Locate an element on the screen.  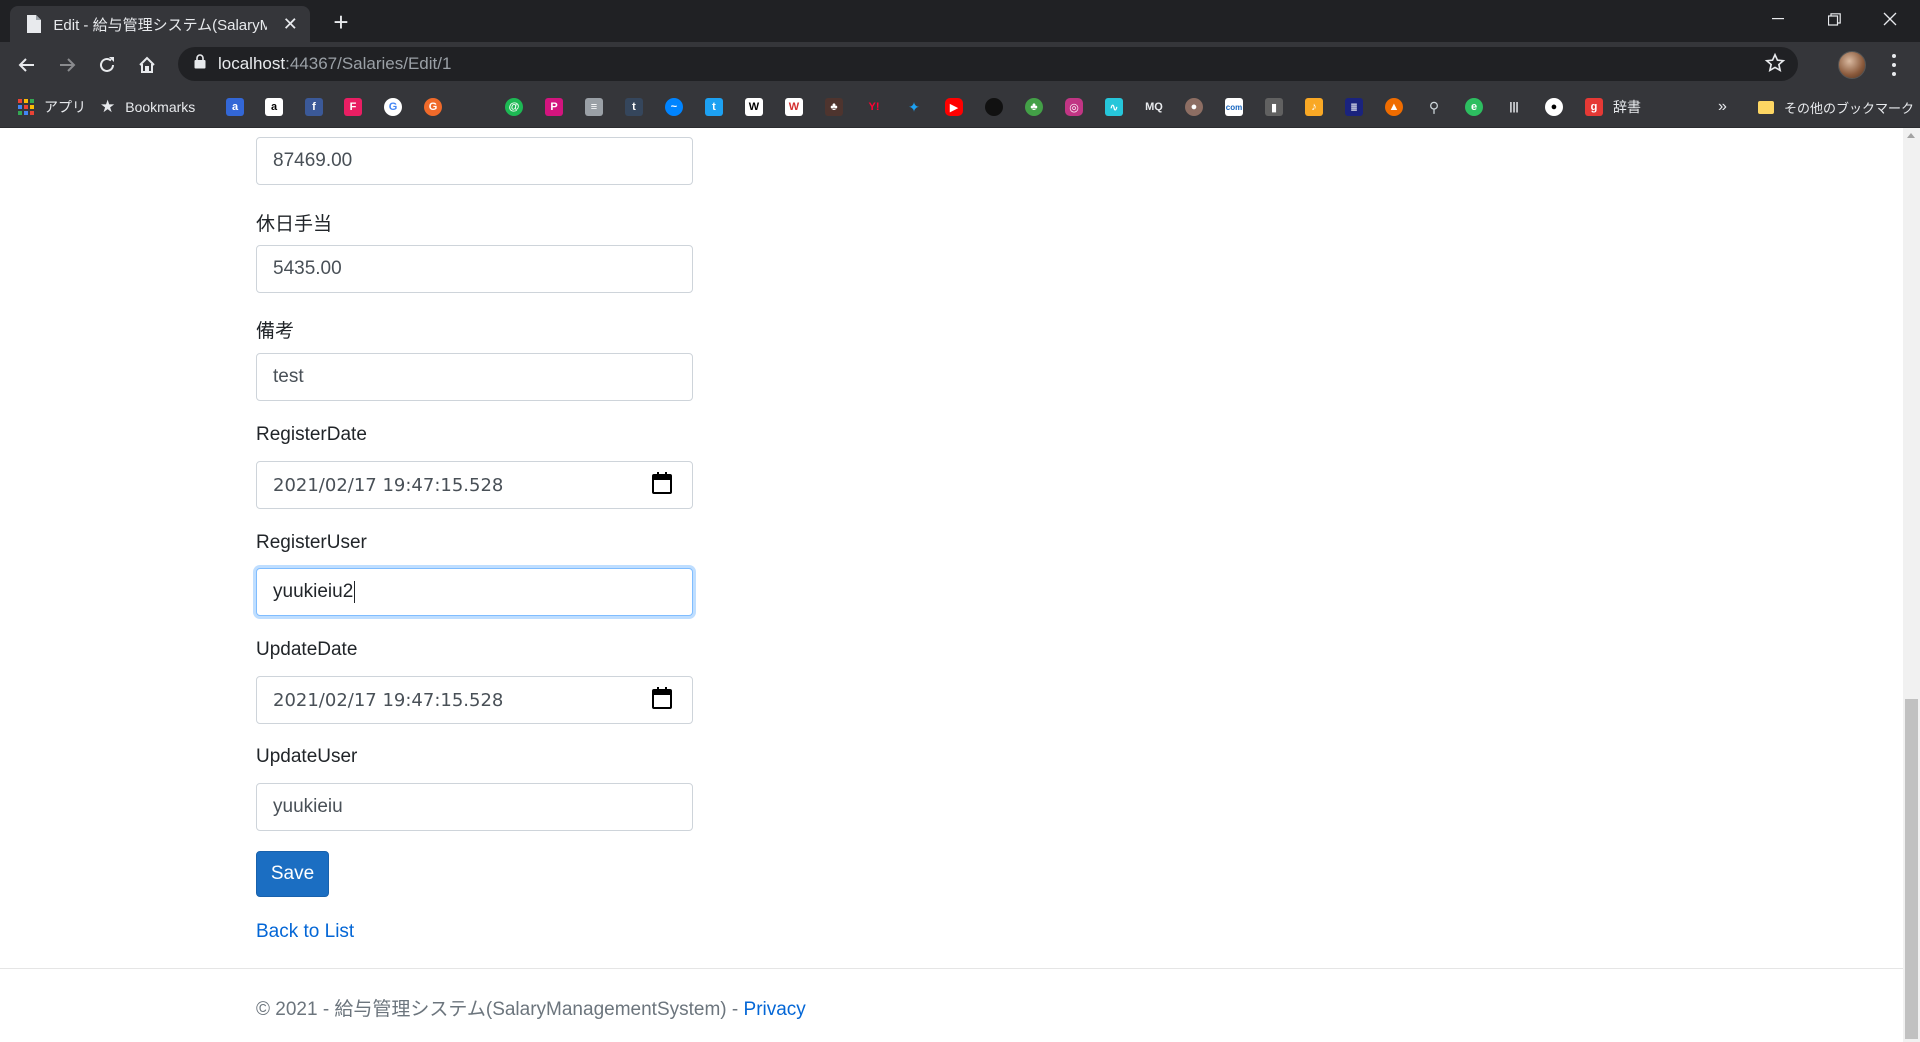
bookmark-news-icon: ≣ is located at coordinates (1354, 107).